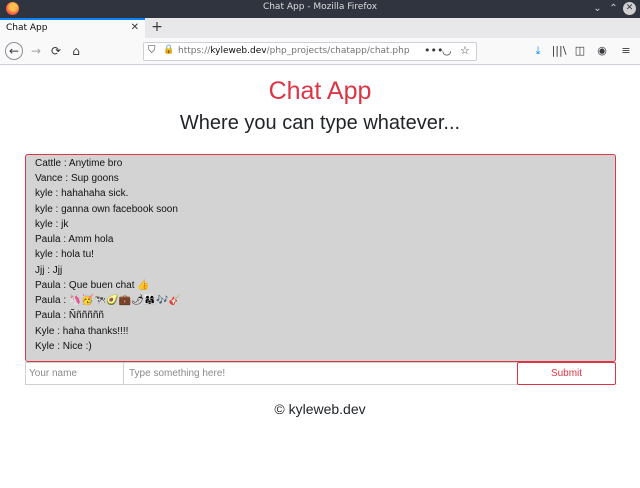 Image resolution: width=640 pixels, height=488 pixels. I want to click on tab-strip: Chat App ✕ +, so click(320, 28).